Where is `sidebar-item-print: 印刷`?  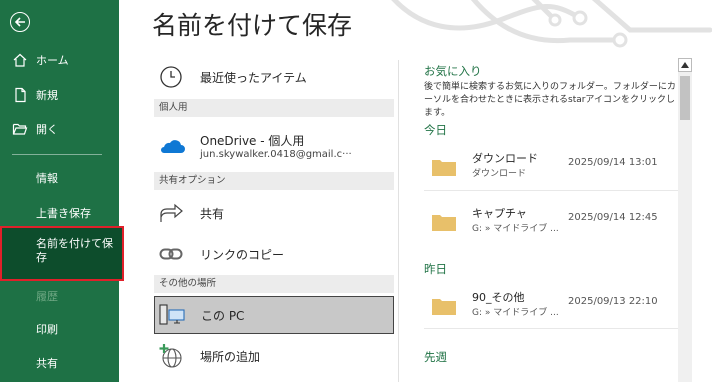 sidebar-item-print: 印刷 is located at coordinates (47, 329).